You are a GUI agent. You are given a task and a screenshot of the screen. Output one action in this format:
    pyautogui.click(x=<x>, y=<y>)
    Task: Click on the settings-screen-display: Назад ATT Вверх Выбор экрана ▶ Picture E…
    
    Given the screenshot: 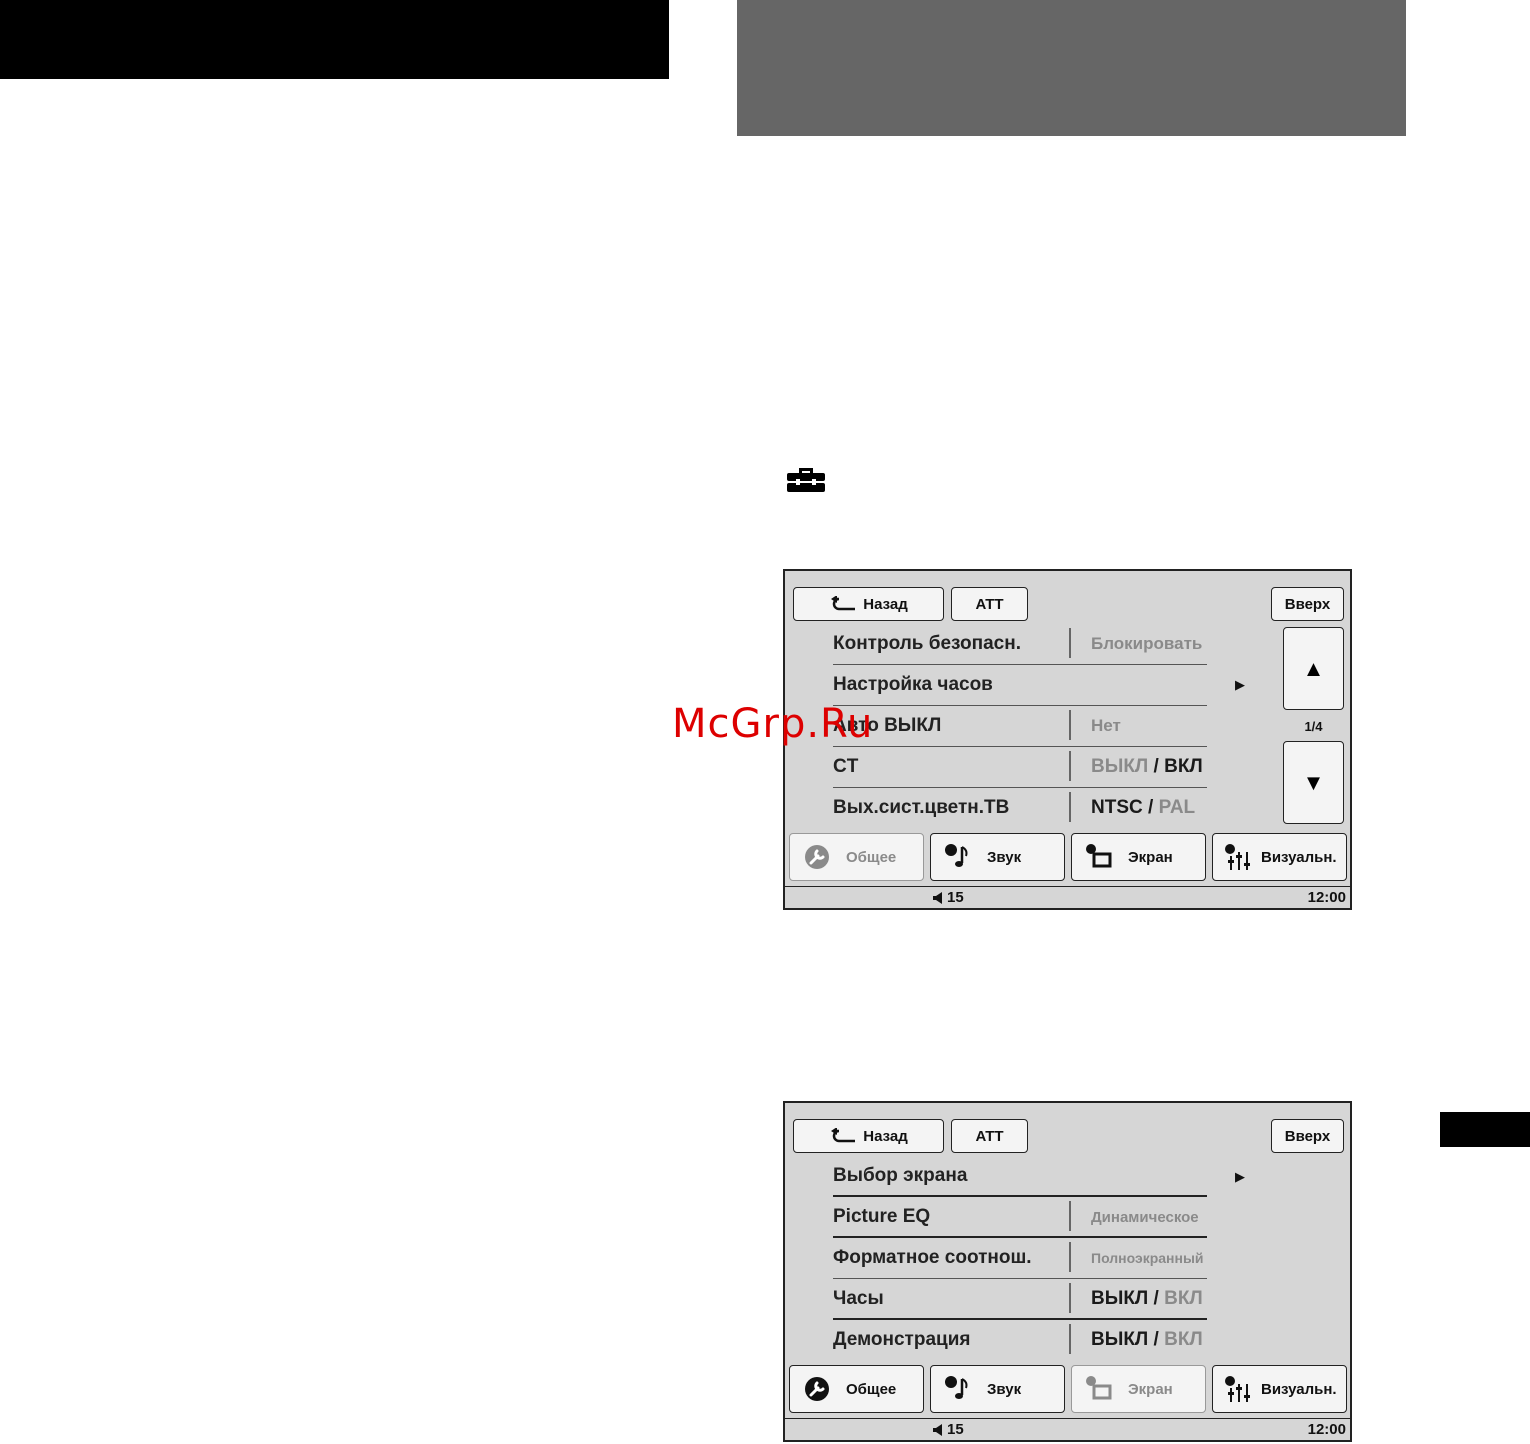 What is the action you would take?
    pyautogui.click(x=1067, y=1271)
    